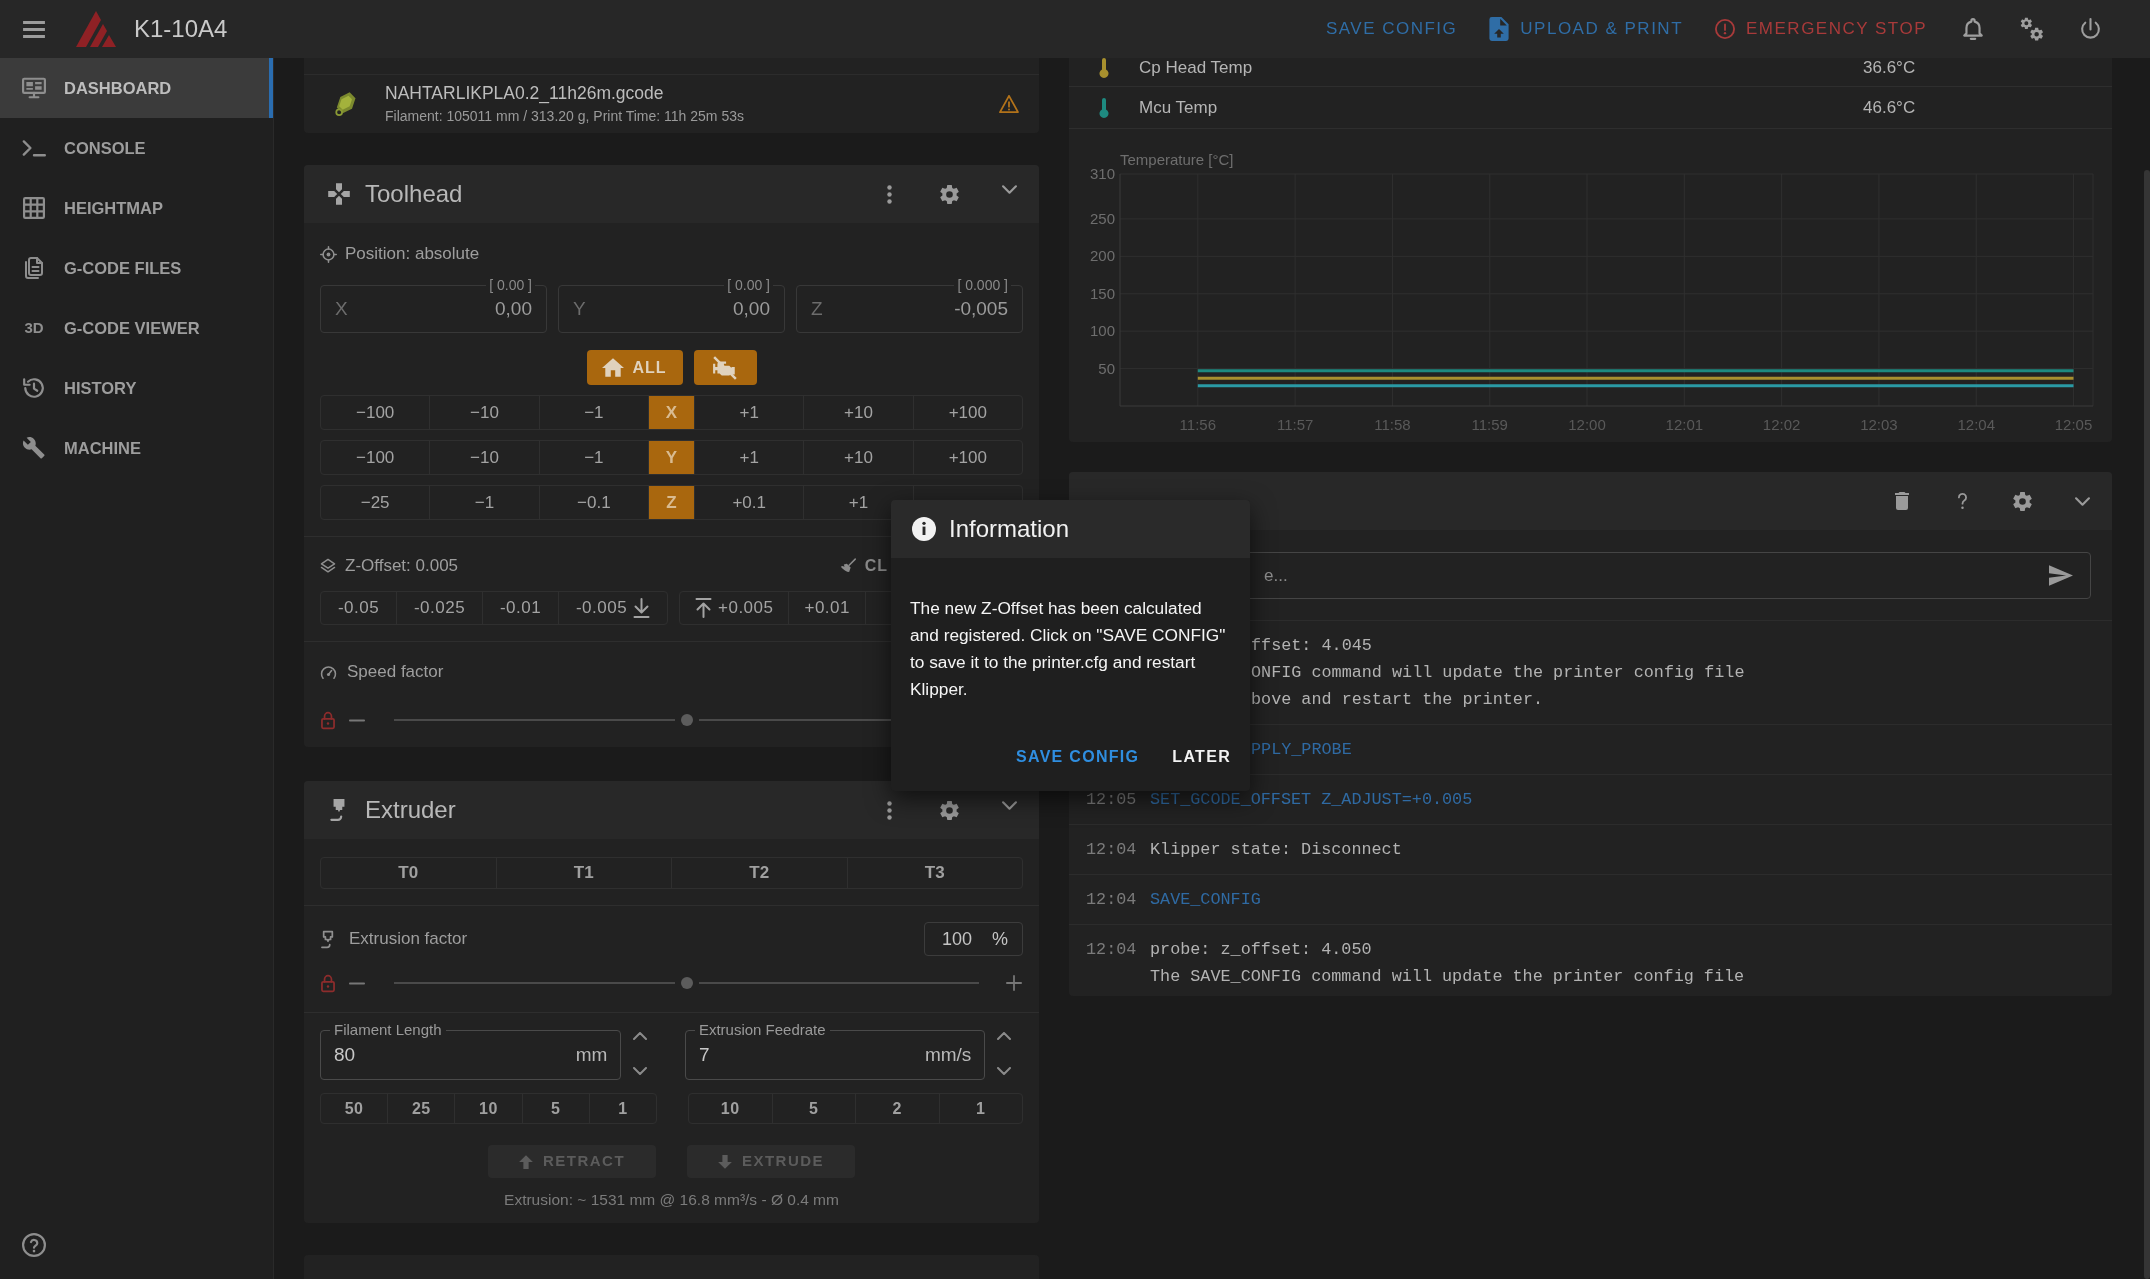 This screenshot has height=1279, width=2150. I want to click on extrusion-factor-field: 100 %, so click(973, 939).